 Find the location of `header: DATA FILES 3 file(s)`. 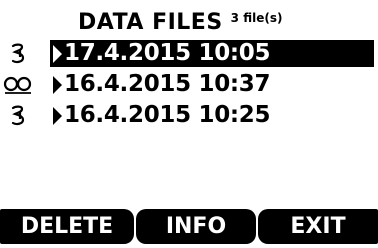

header: DATA FILES 3 file(s) is located at coordinates (180, 23).